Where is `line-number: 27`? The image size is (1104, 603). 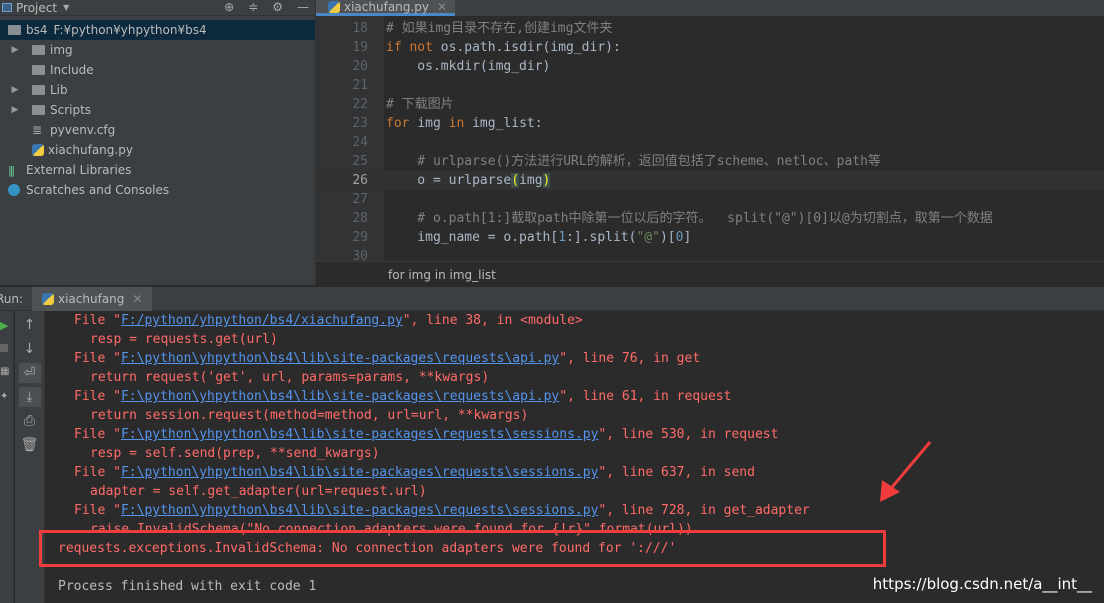 line-number: 27 is located at coordinates (360, 199).